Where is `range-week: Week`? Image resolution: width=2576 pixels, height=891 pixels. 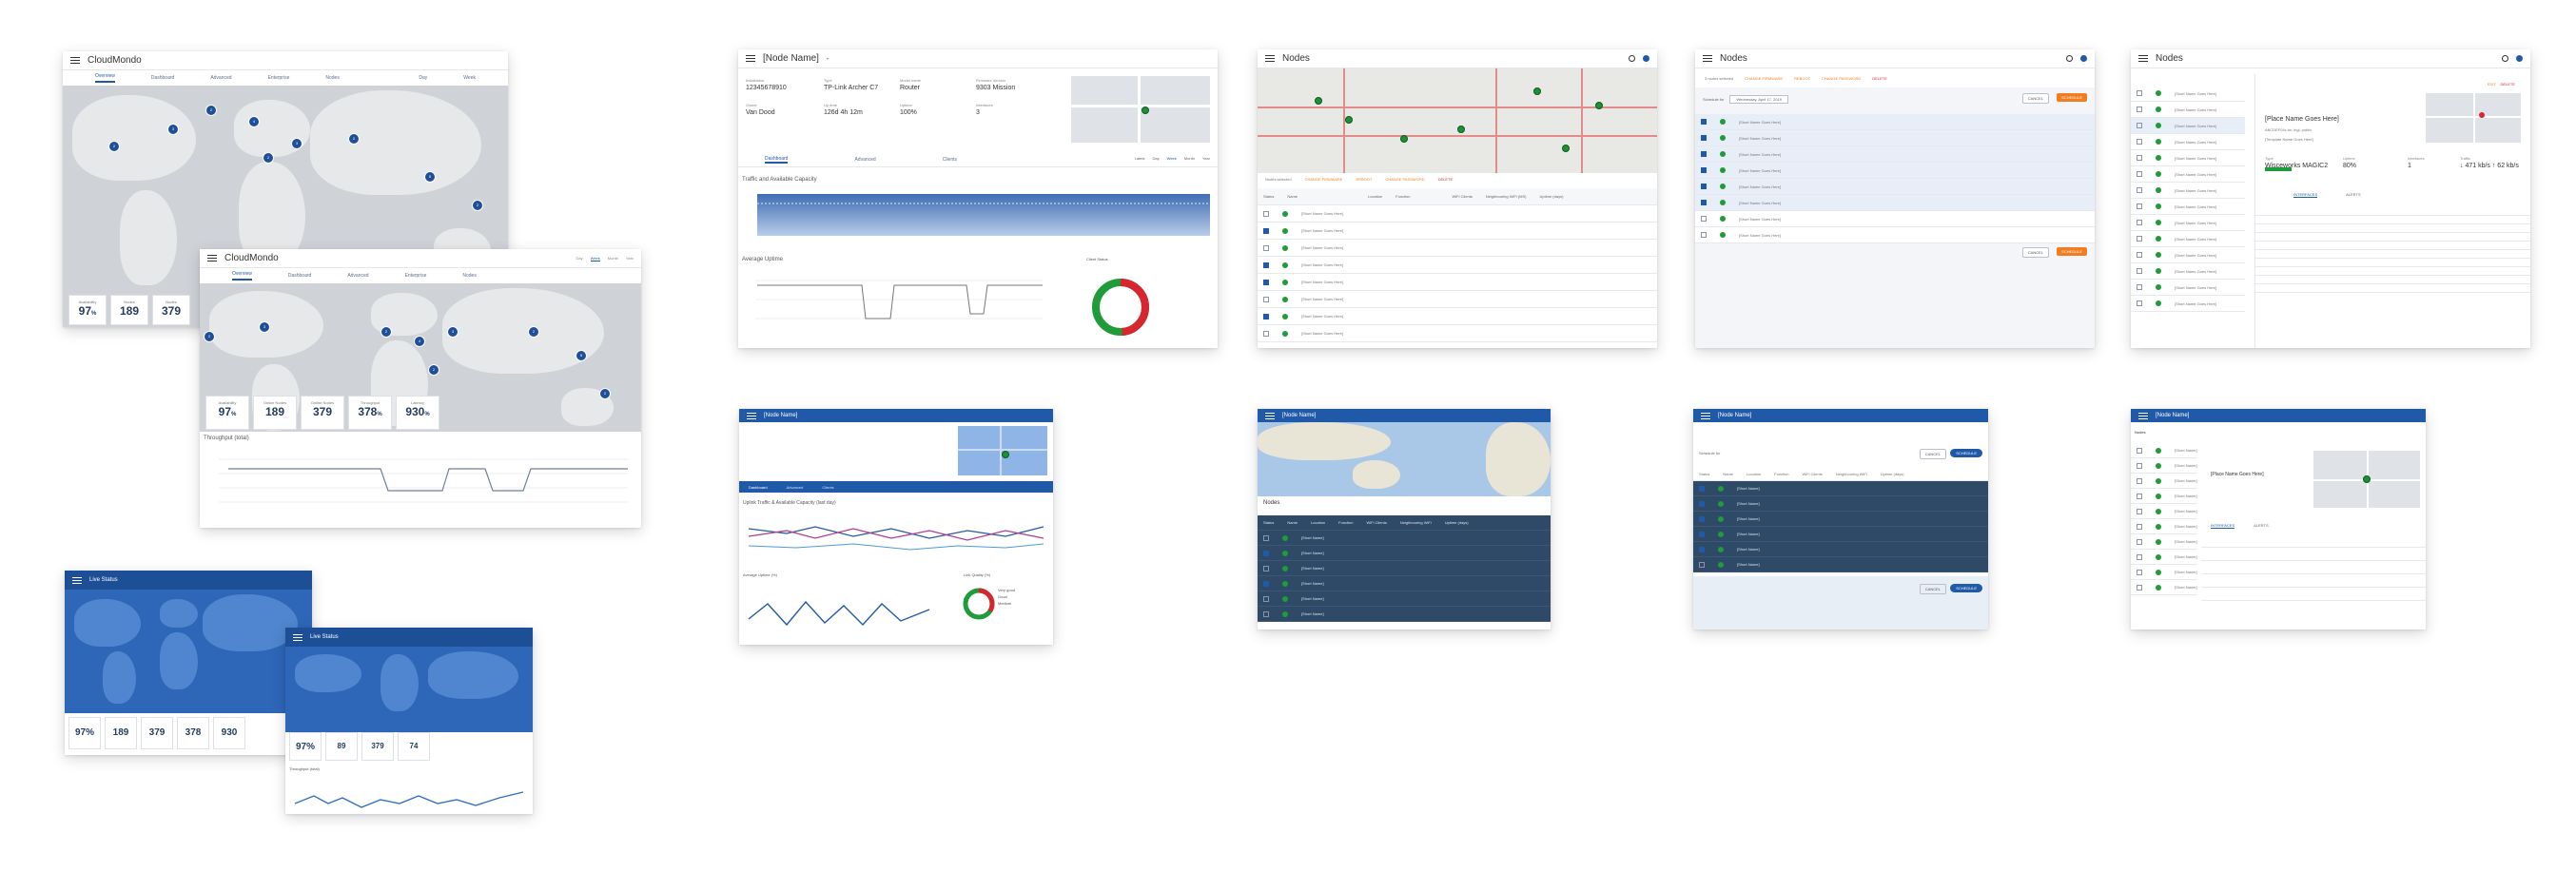
range-week: Week is located at coordinates (1172, 158).